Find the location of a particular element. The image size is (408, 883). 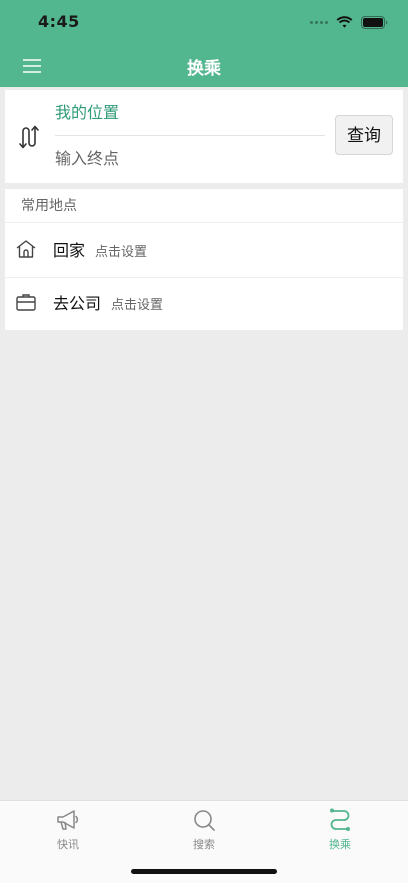

tab-news: 快讯 is located at coordinates (68, 830).